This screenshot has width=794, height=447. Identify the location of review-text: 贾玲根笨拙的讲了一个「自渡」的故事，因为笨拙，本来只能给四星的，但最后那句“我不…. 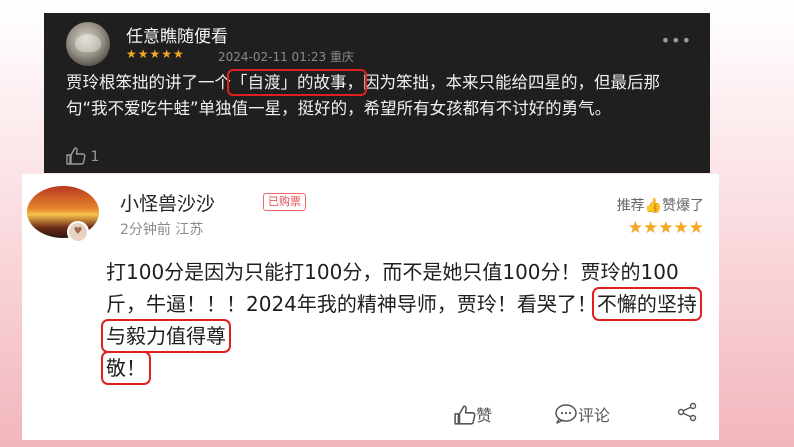
(381, 95).